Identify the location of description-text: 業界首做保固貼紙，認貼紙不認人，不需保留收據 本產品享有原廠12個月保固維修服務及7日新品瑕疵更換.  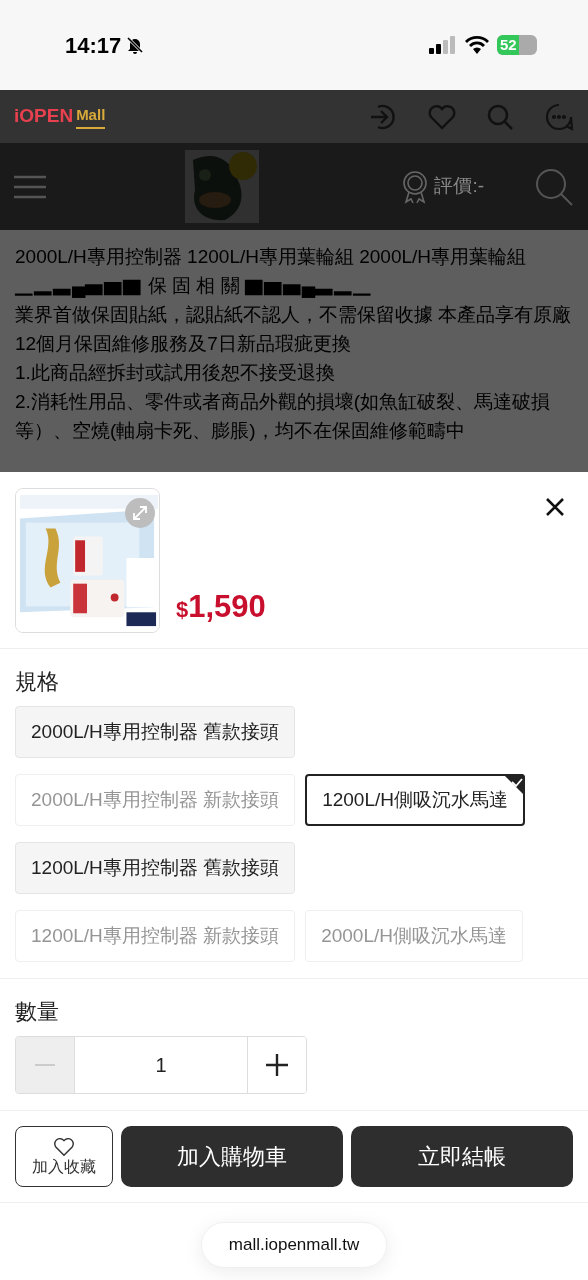
(294, 329).